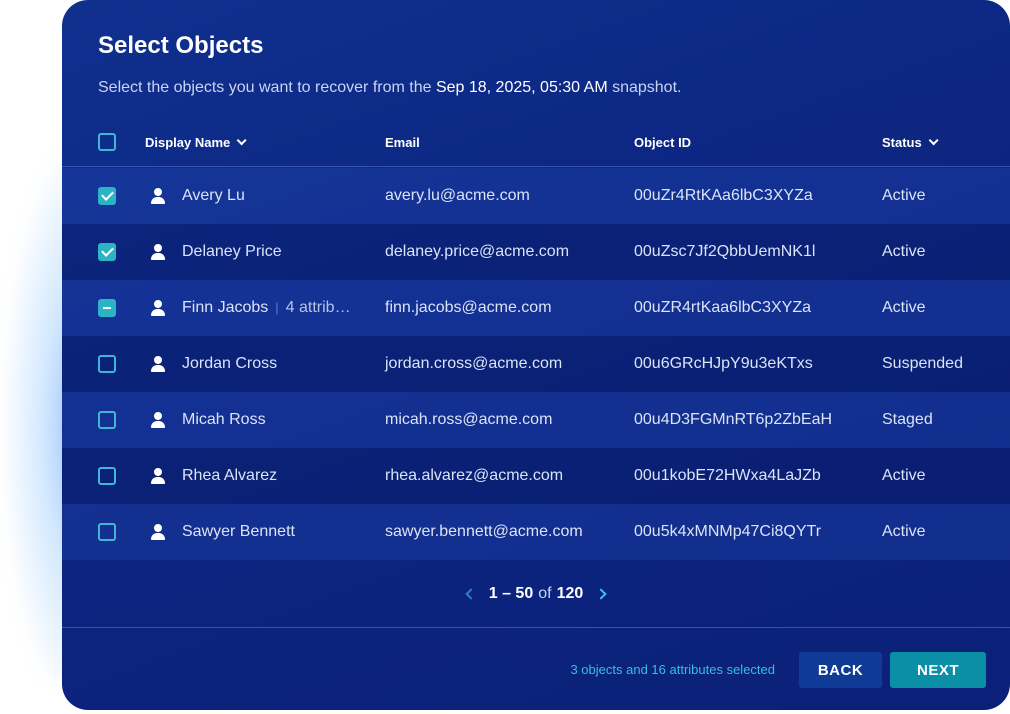 This screenshot has height=714, width=1010. I want to click on column-email: Email, so click(402, 142).